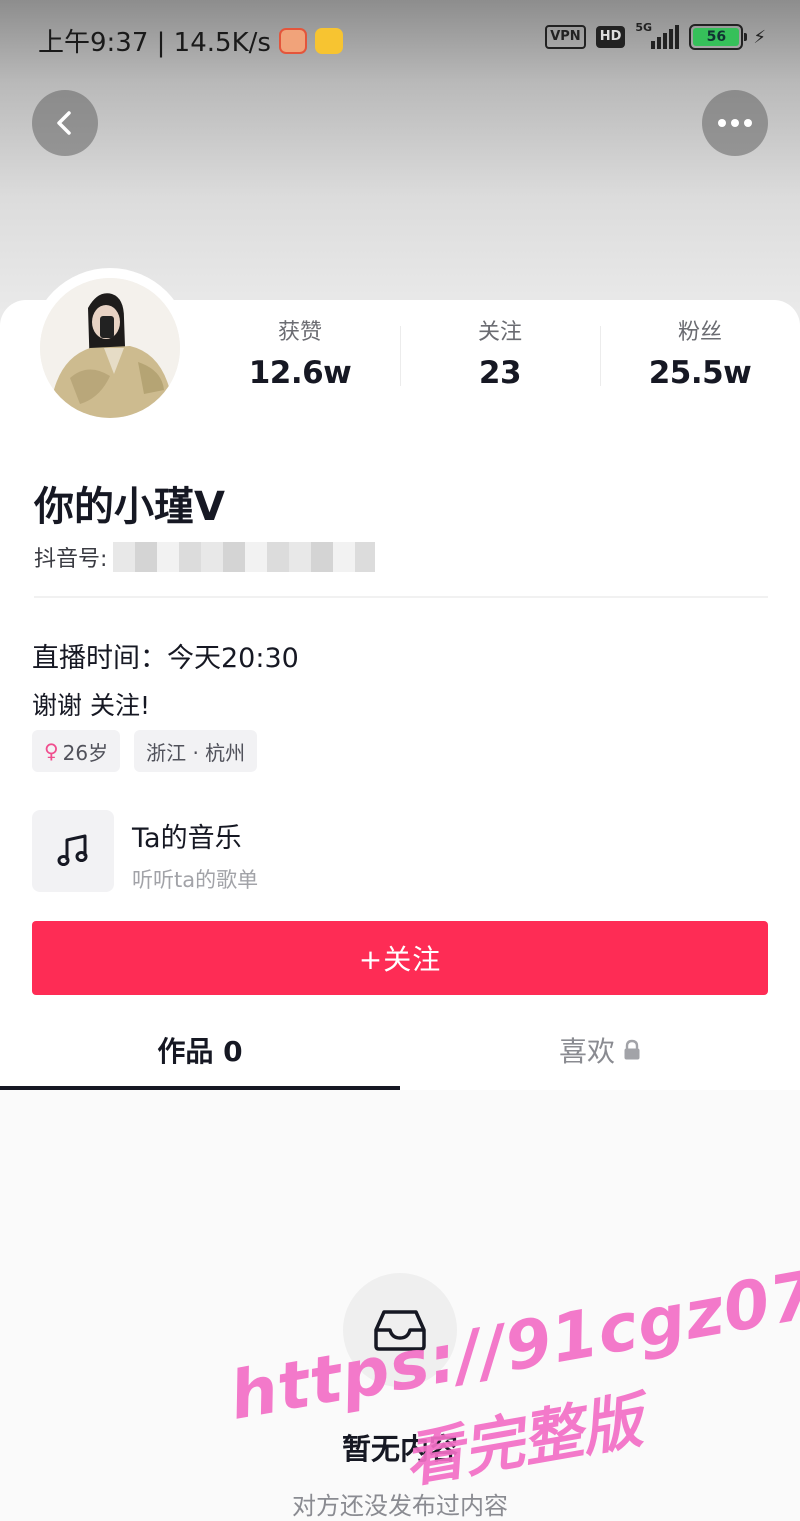  I want to click on stat-value: 23, so click(500, 373).